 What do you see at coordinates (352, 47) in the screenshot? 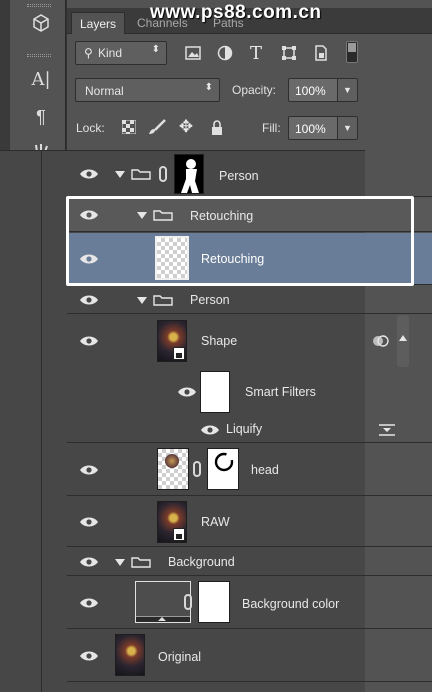
I see `filter-toggle-knob` at bounding box center [352, 47].